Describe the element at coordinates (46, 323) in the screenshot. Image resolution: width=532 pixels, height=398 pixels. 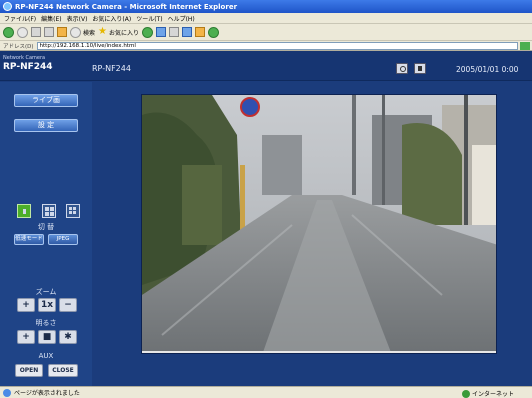
I see `brightness-label: 明るさ` at that location.